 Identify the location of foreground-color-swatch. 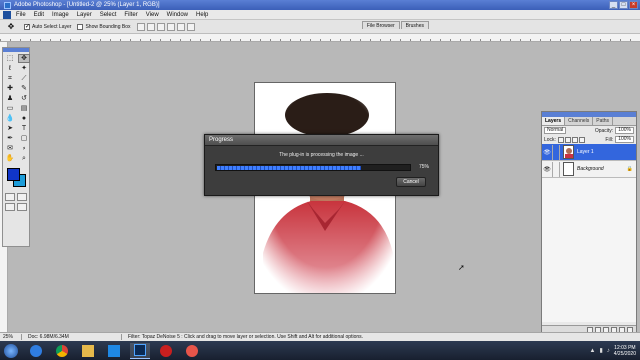
(13, 174).